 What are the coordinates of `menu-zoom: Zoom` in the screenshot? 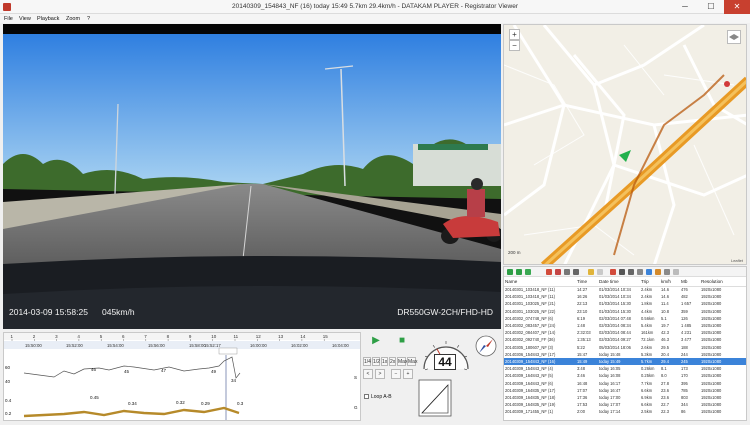 It's located at (73, 19).